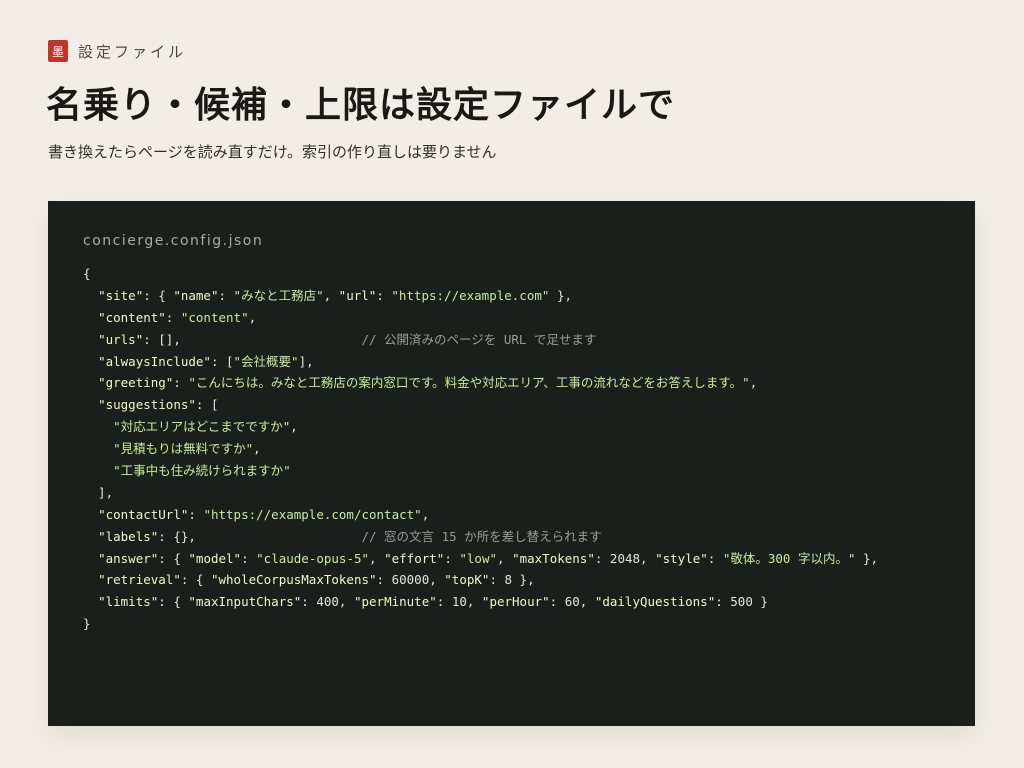 The height and width of the screenshot is (768, 1024). What do you see at coordinates (480, 340) in the screenshot?
I see `code-line: "urls": [], // 公開済みのページを URL で足せます` at bounding box center [480, 340].